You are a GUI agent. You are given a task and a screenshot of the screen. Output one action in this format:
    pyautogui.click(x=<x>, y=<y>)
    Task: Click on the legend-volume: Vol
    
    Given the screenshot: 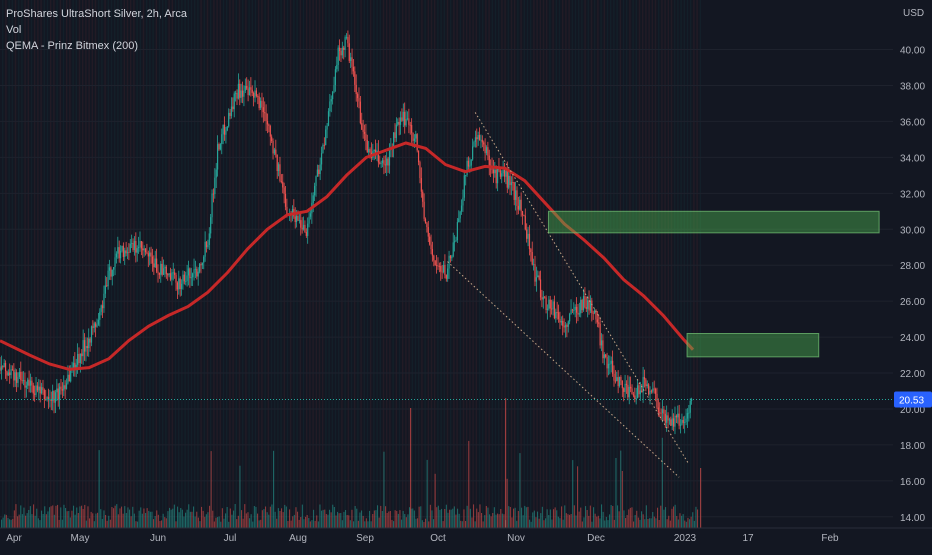 What is the action you would take?
    pyautogui.click(x=96, y=30)
    